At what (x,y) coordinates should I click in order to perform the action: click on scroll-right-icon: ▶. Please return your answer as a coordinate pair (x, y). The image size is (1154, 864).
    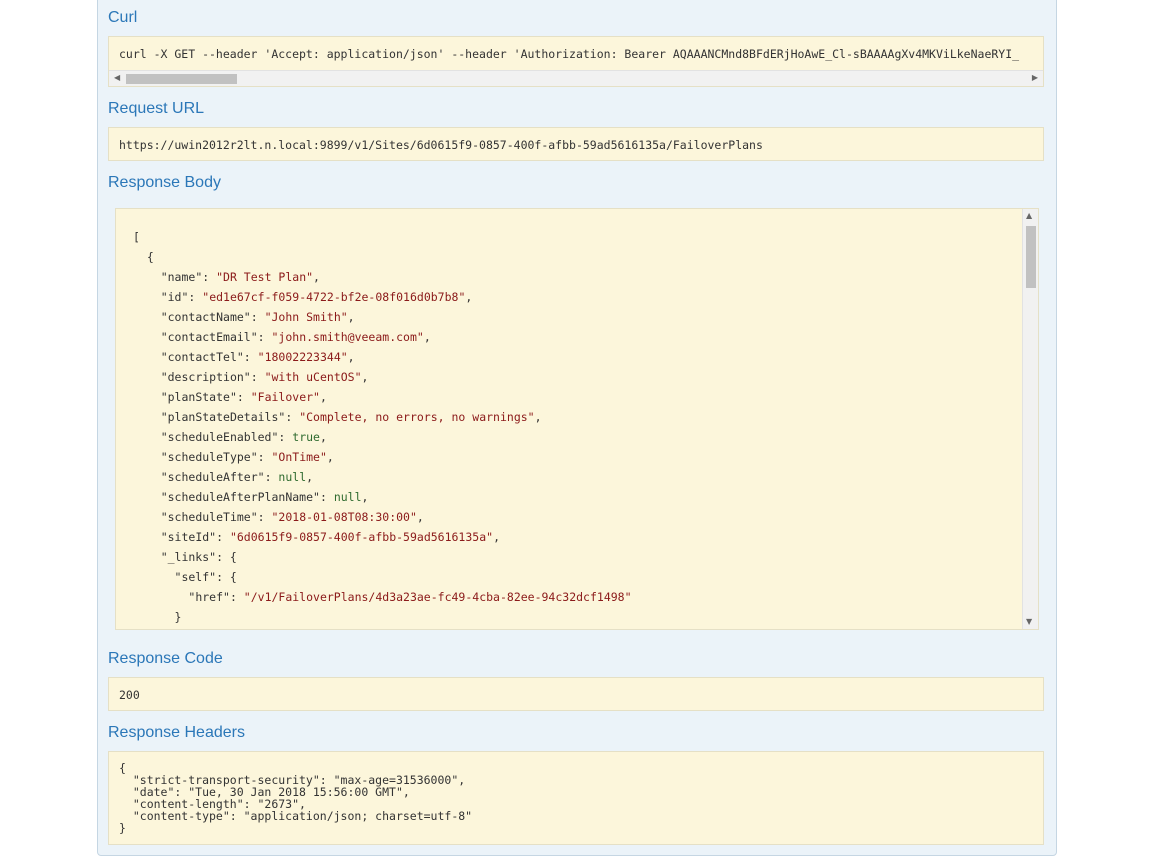
    Looking at the image, I should click on (1035, 77).